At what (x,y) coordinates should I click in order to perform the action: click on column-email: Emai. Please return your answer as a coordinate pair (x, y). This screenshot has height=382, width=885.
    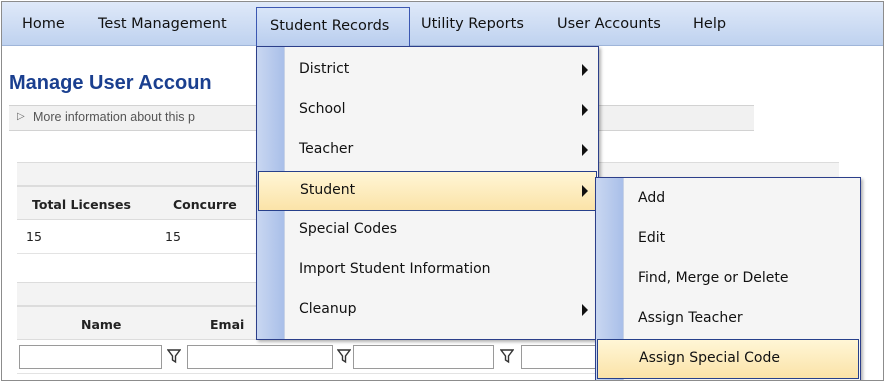
    Looking at the image, I should click on (227, 324).